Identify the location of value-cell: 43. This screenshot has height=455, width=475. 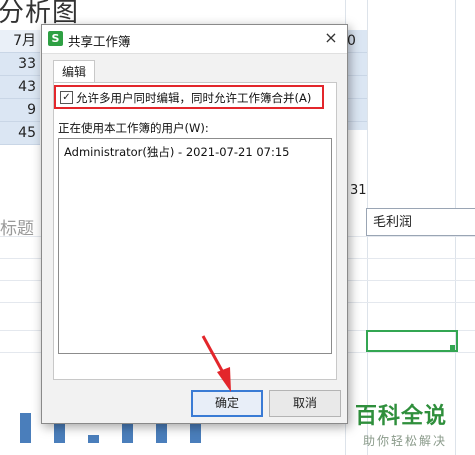
(20, 87).